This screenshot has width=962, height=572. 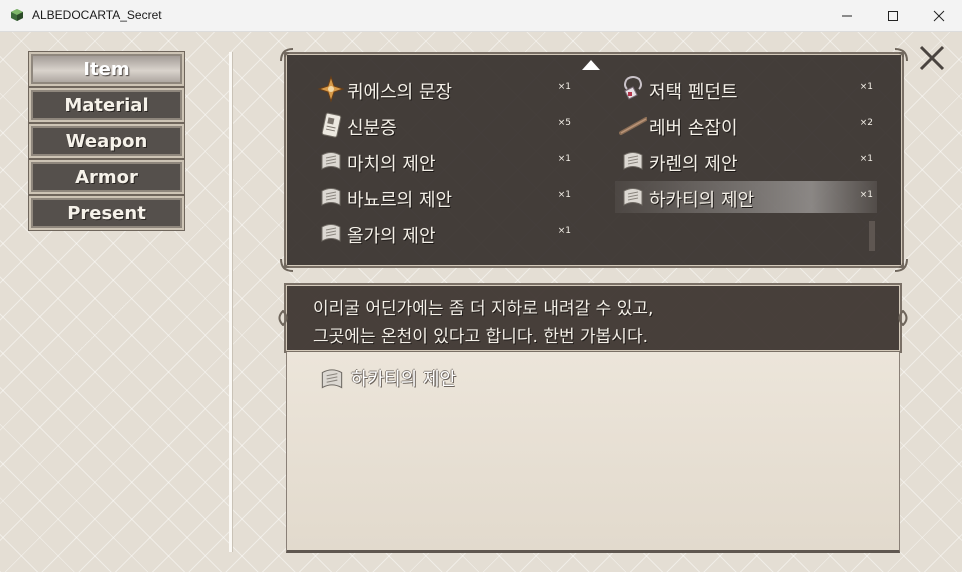 I want to click on category-present-button: Present, so click(x=106, y=213).